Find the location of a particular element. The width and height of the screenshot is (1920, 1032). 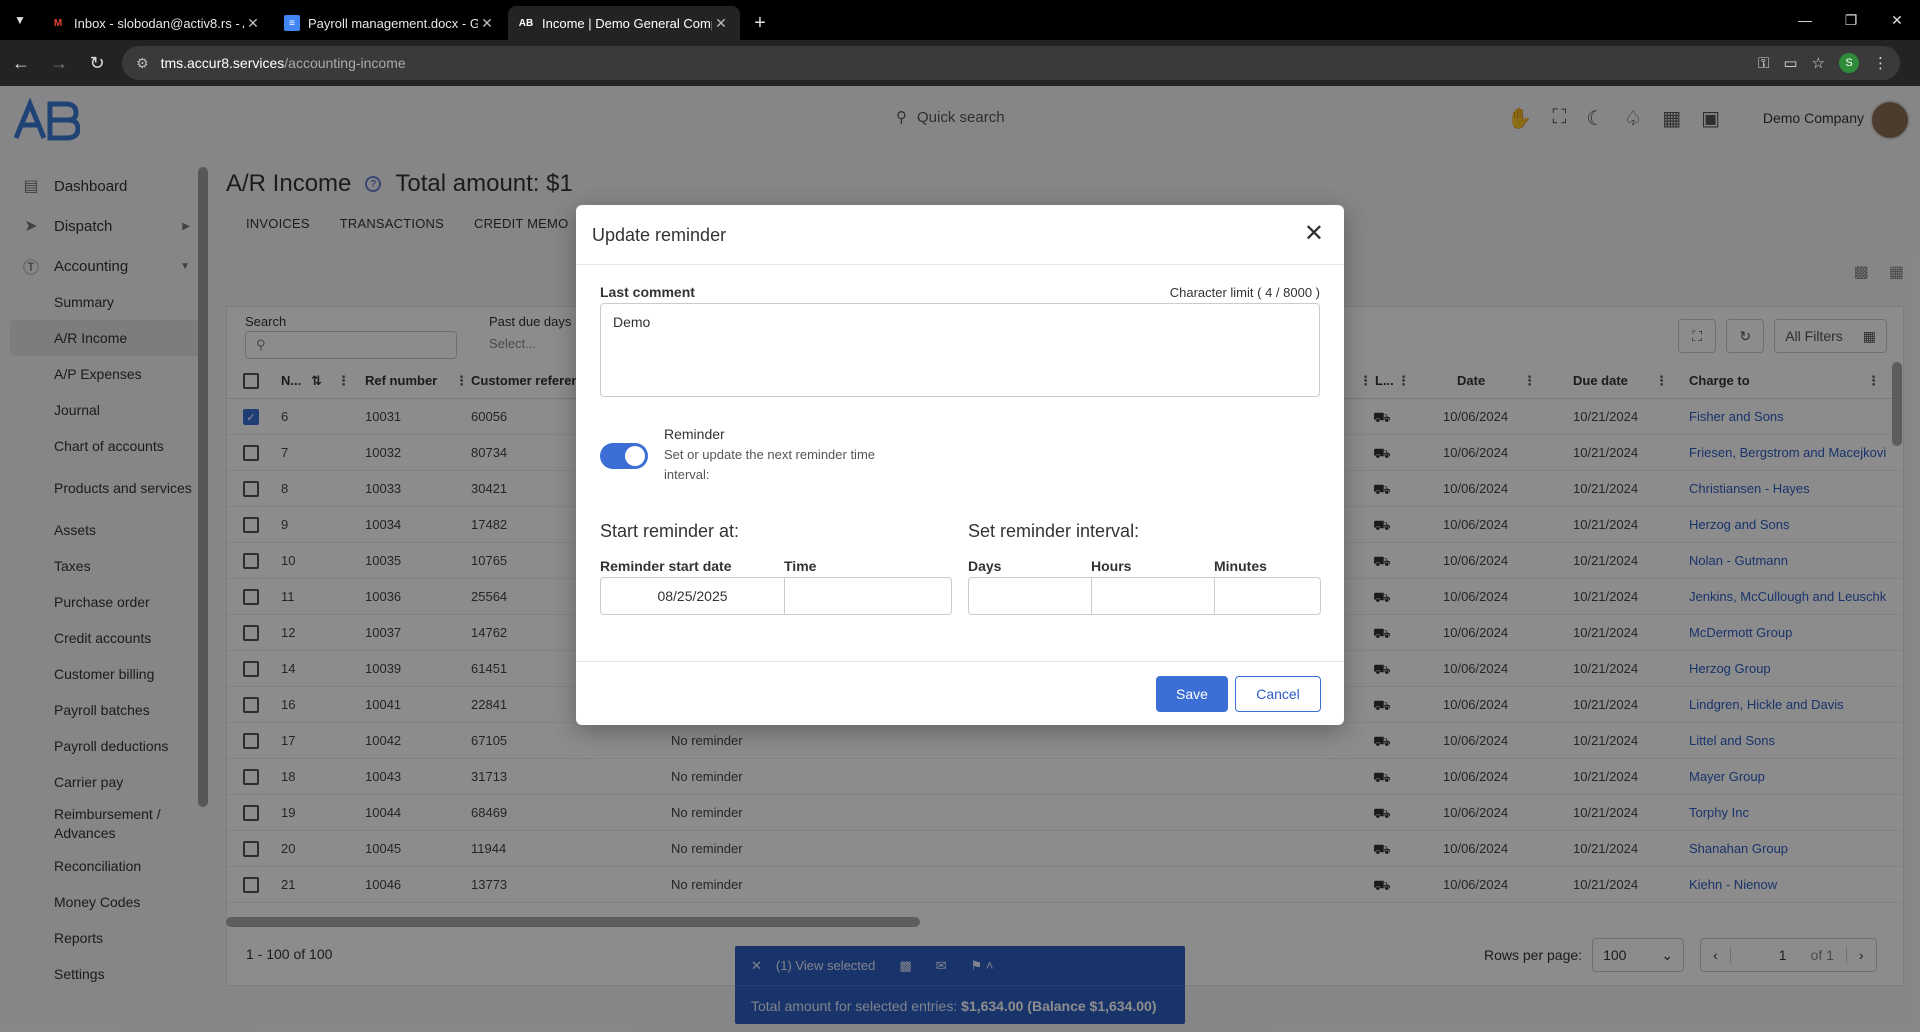

reminder-toggle is located at coordinates (624, 456).